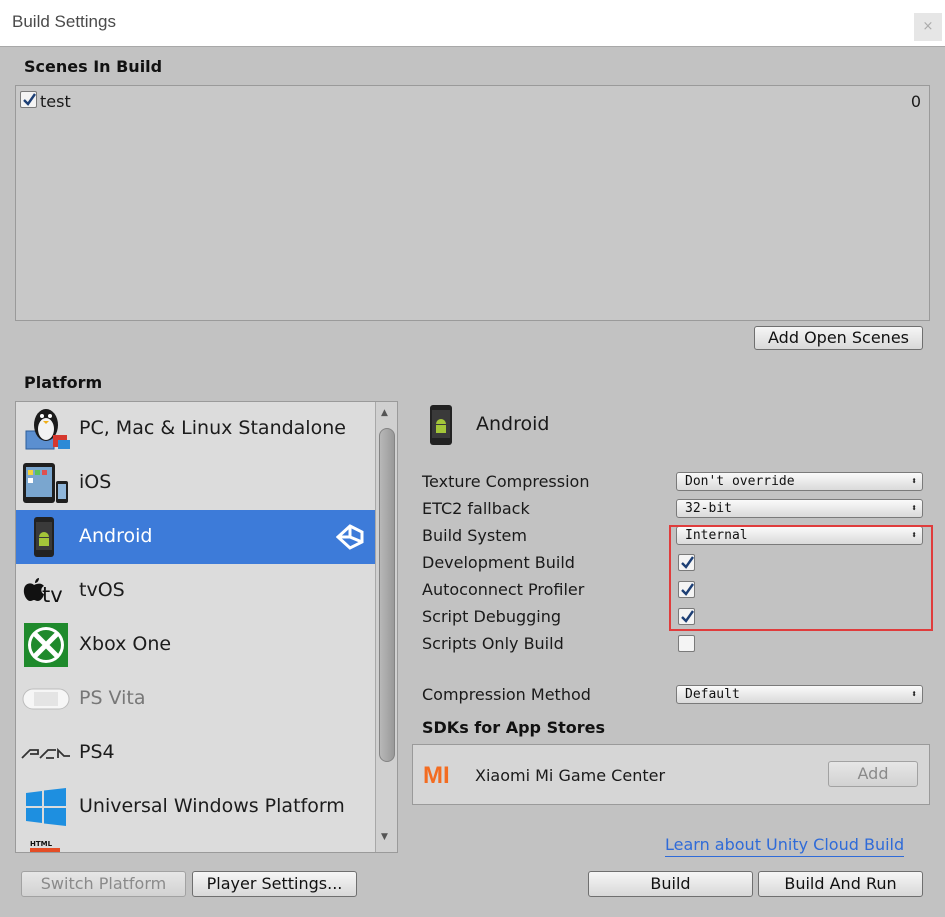 The image size is (945, 917). I want to click on windows-icon, so click(46, 807).